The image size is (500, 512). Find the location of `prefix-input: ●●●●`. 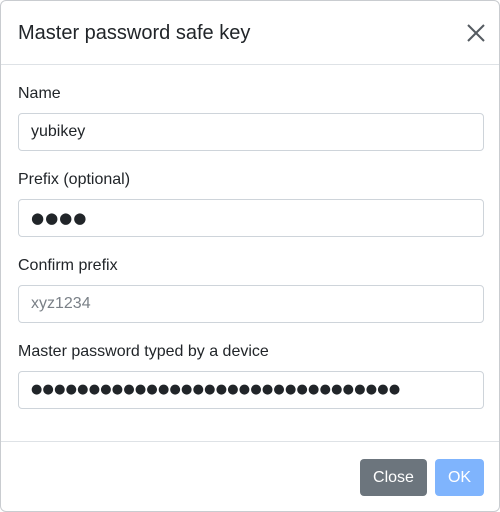

prefix-input: ●●●● is located at coordinates (251, 218).